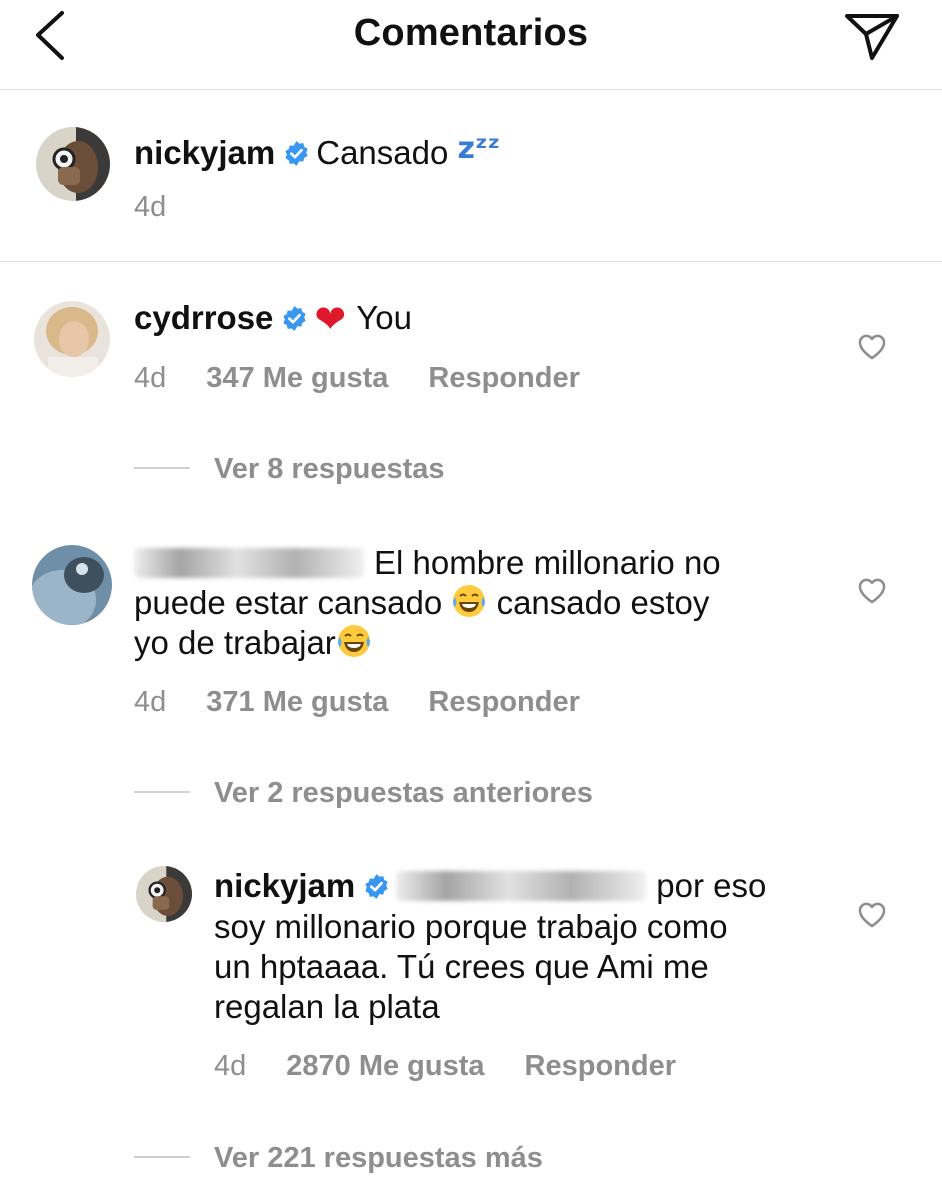  I want to click on caption-text: Cansado, so click(382, 152).